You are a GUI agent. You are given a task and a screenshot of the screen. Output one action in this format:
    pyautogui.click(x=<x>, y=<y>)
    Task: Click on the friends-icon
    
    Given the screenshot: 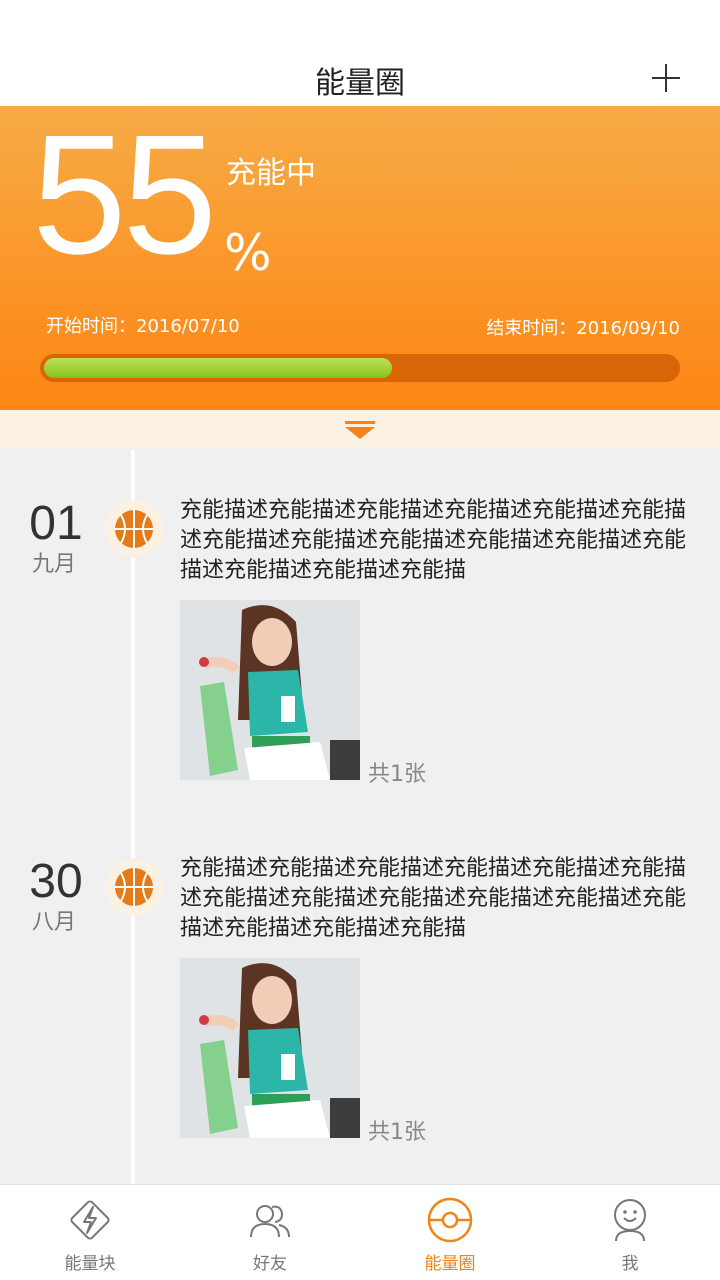 What is the action you would take?
    pyautogui.click(x=270, y=1221)
    